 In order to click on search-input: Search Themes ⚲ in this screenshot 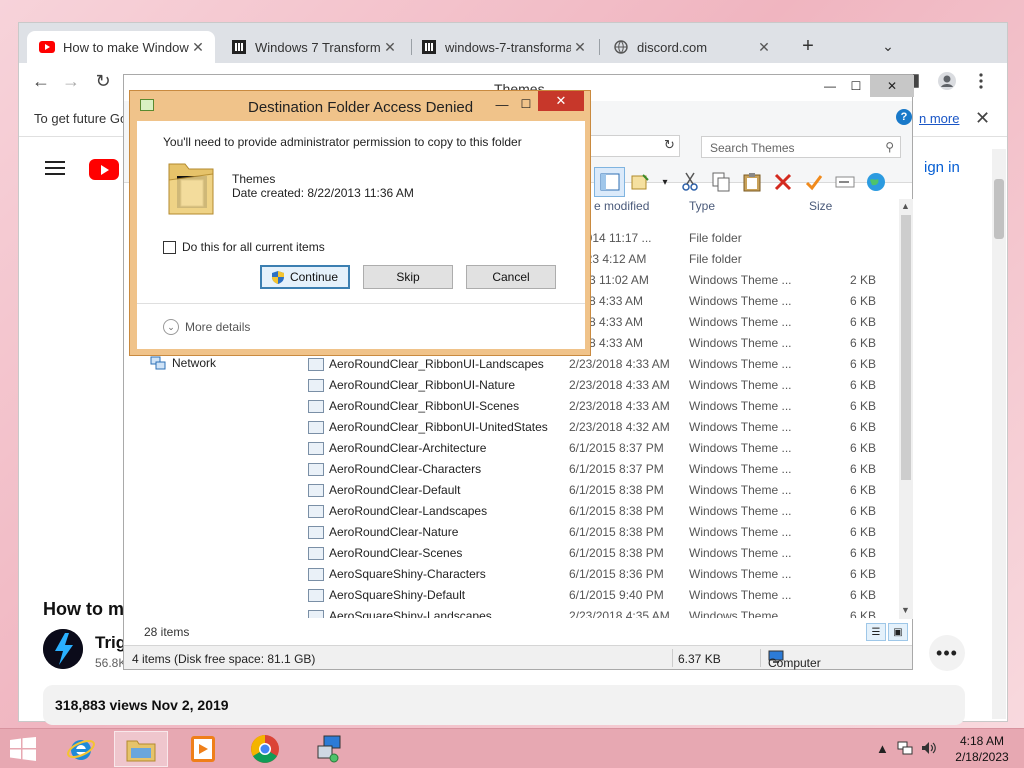, I will do `click(801, 147)`.